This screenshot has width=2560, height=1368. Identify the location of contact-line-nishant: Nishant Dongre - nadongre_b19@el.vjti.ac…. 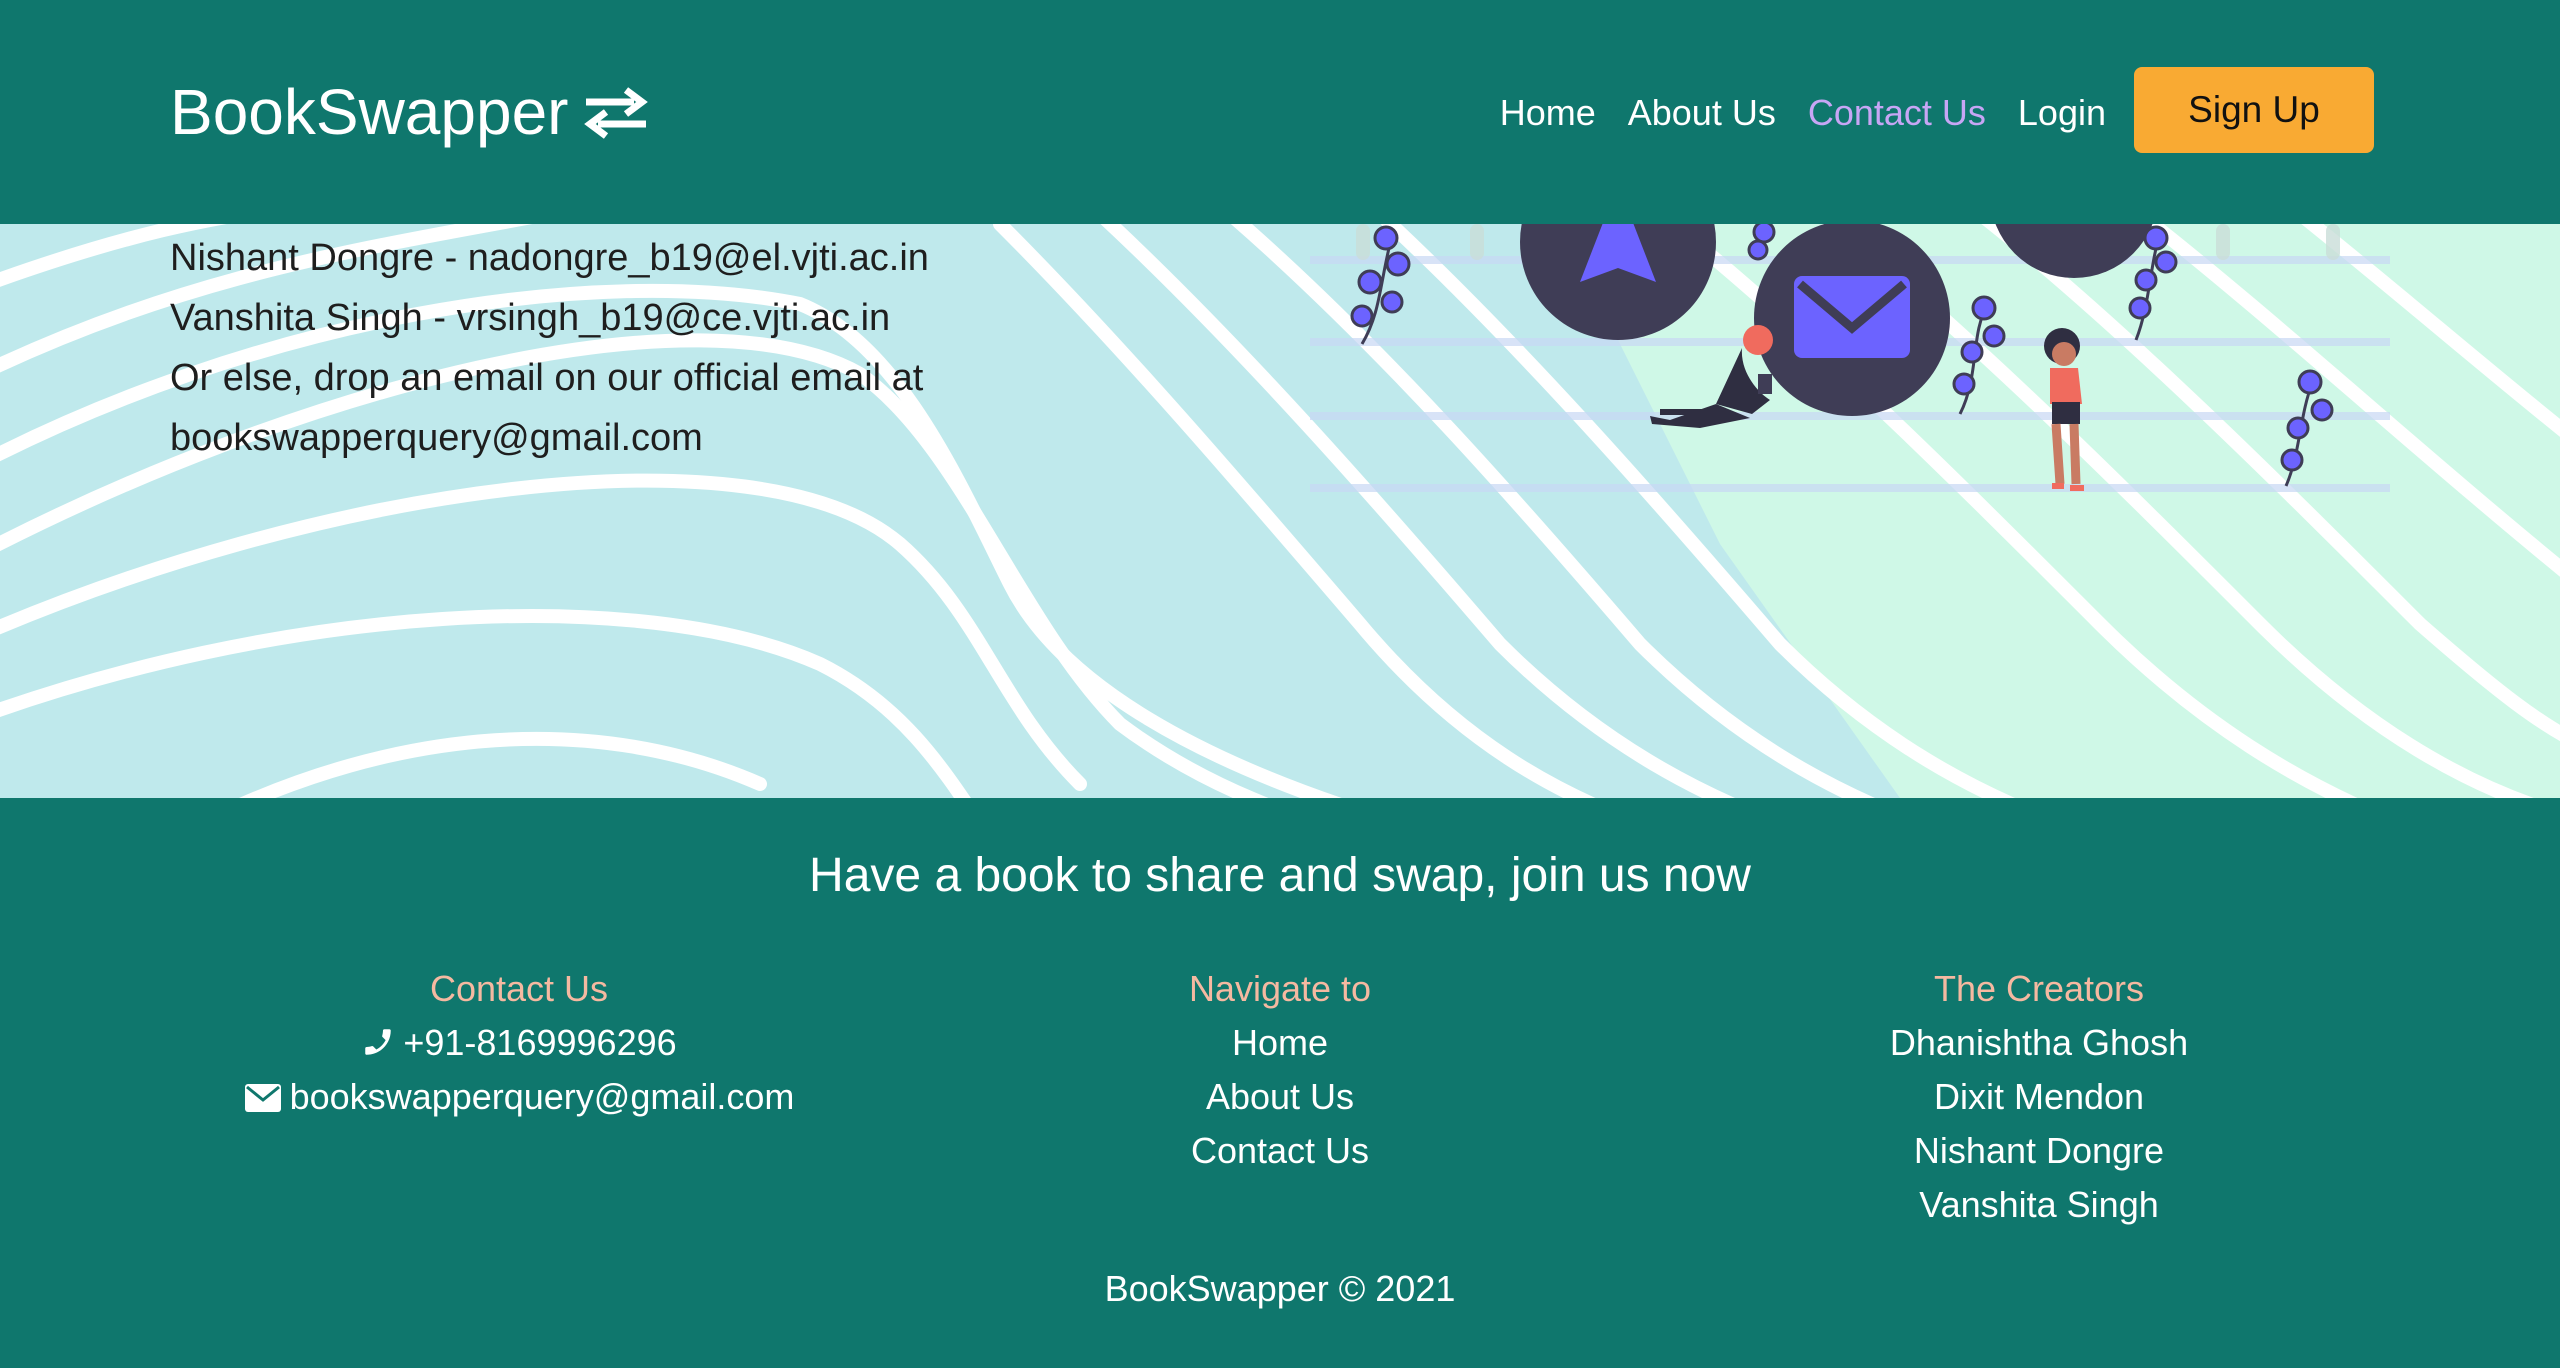
(549, 258).